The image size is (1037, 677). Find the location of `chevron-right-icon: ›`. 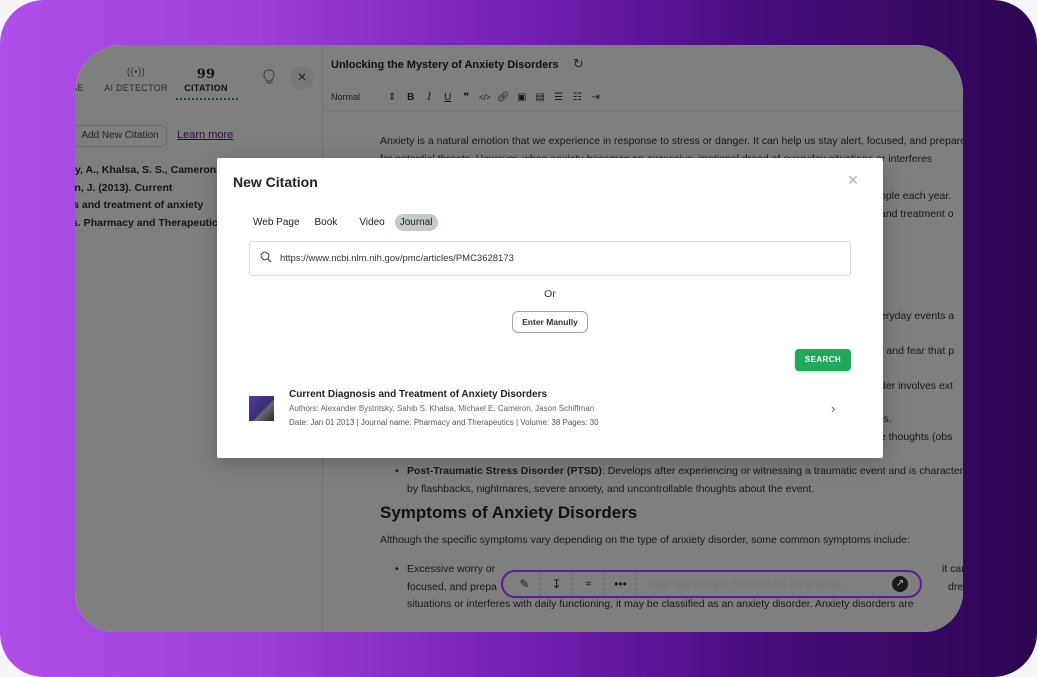

chevron-right-icon: › is located at coordinates (833, 408).